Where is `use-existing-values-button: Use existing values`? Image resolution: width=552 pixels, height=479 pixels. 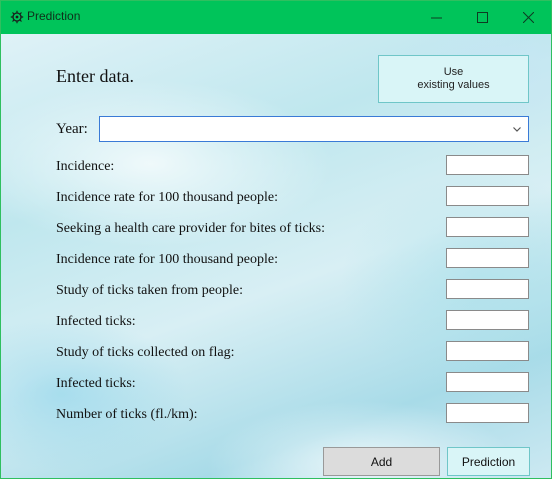 use-existing-values-button: Use existing values is located at coordinates (453, 79).